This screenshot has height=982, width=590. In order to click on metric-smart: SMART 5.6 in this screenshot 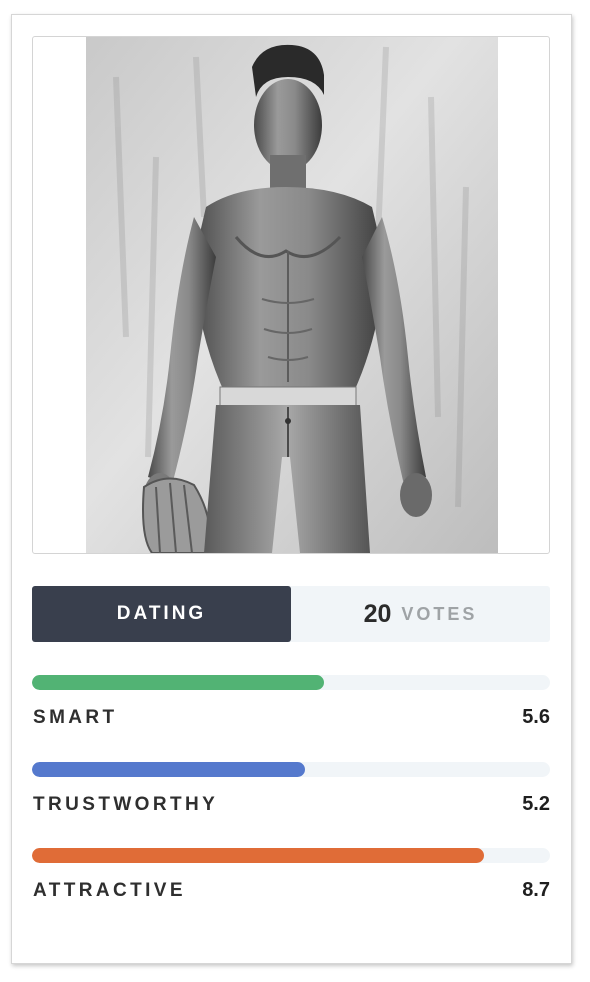, I will do `click(291, 705)`.